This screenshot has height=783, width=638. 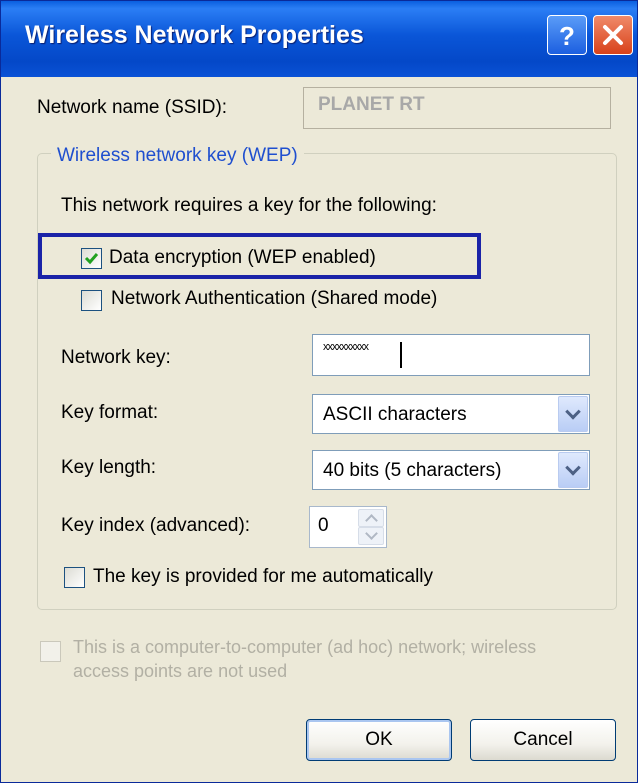 I want to click on key-format-value: ASCII characters, so click(x=395, y=414).